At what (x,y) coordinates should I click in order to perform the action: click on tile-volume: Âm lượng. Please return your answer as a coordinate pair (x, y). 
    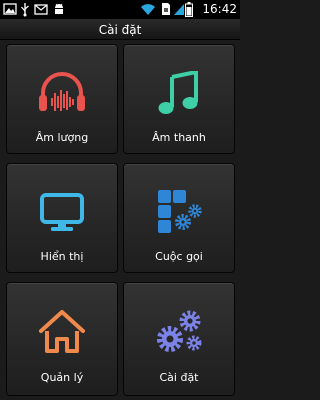
    Looking at the image, I should click on (62, 99).